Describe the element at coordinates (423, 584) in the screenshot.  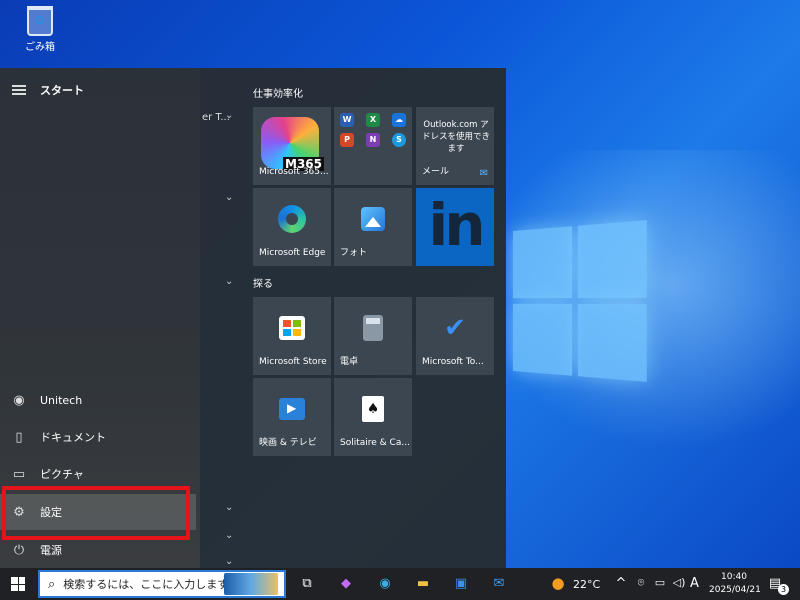
I see `file-explorer-icon: ▬` at that location.